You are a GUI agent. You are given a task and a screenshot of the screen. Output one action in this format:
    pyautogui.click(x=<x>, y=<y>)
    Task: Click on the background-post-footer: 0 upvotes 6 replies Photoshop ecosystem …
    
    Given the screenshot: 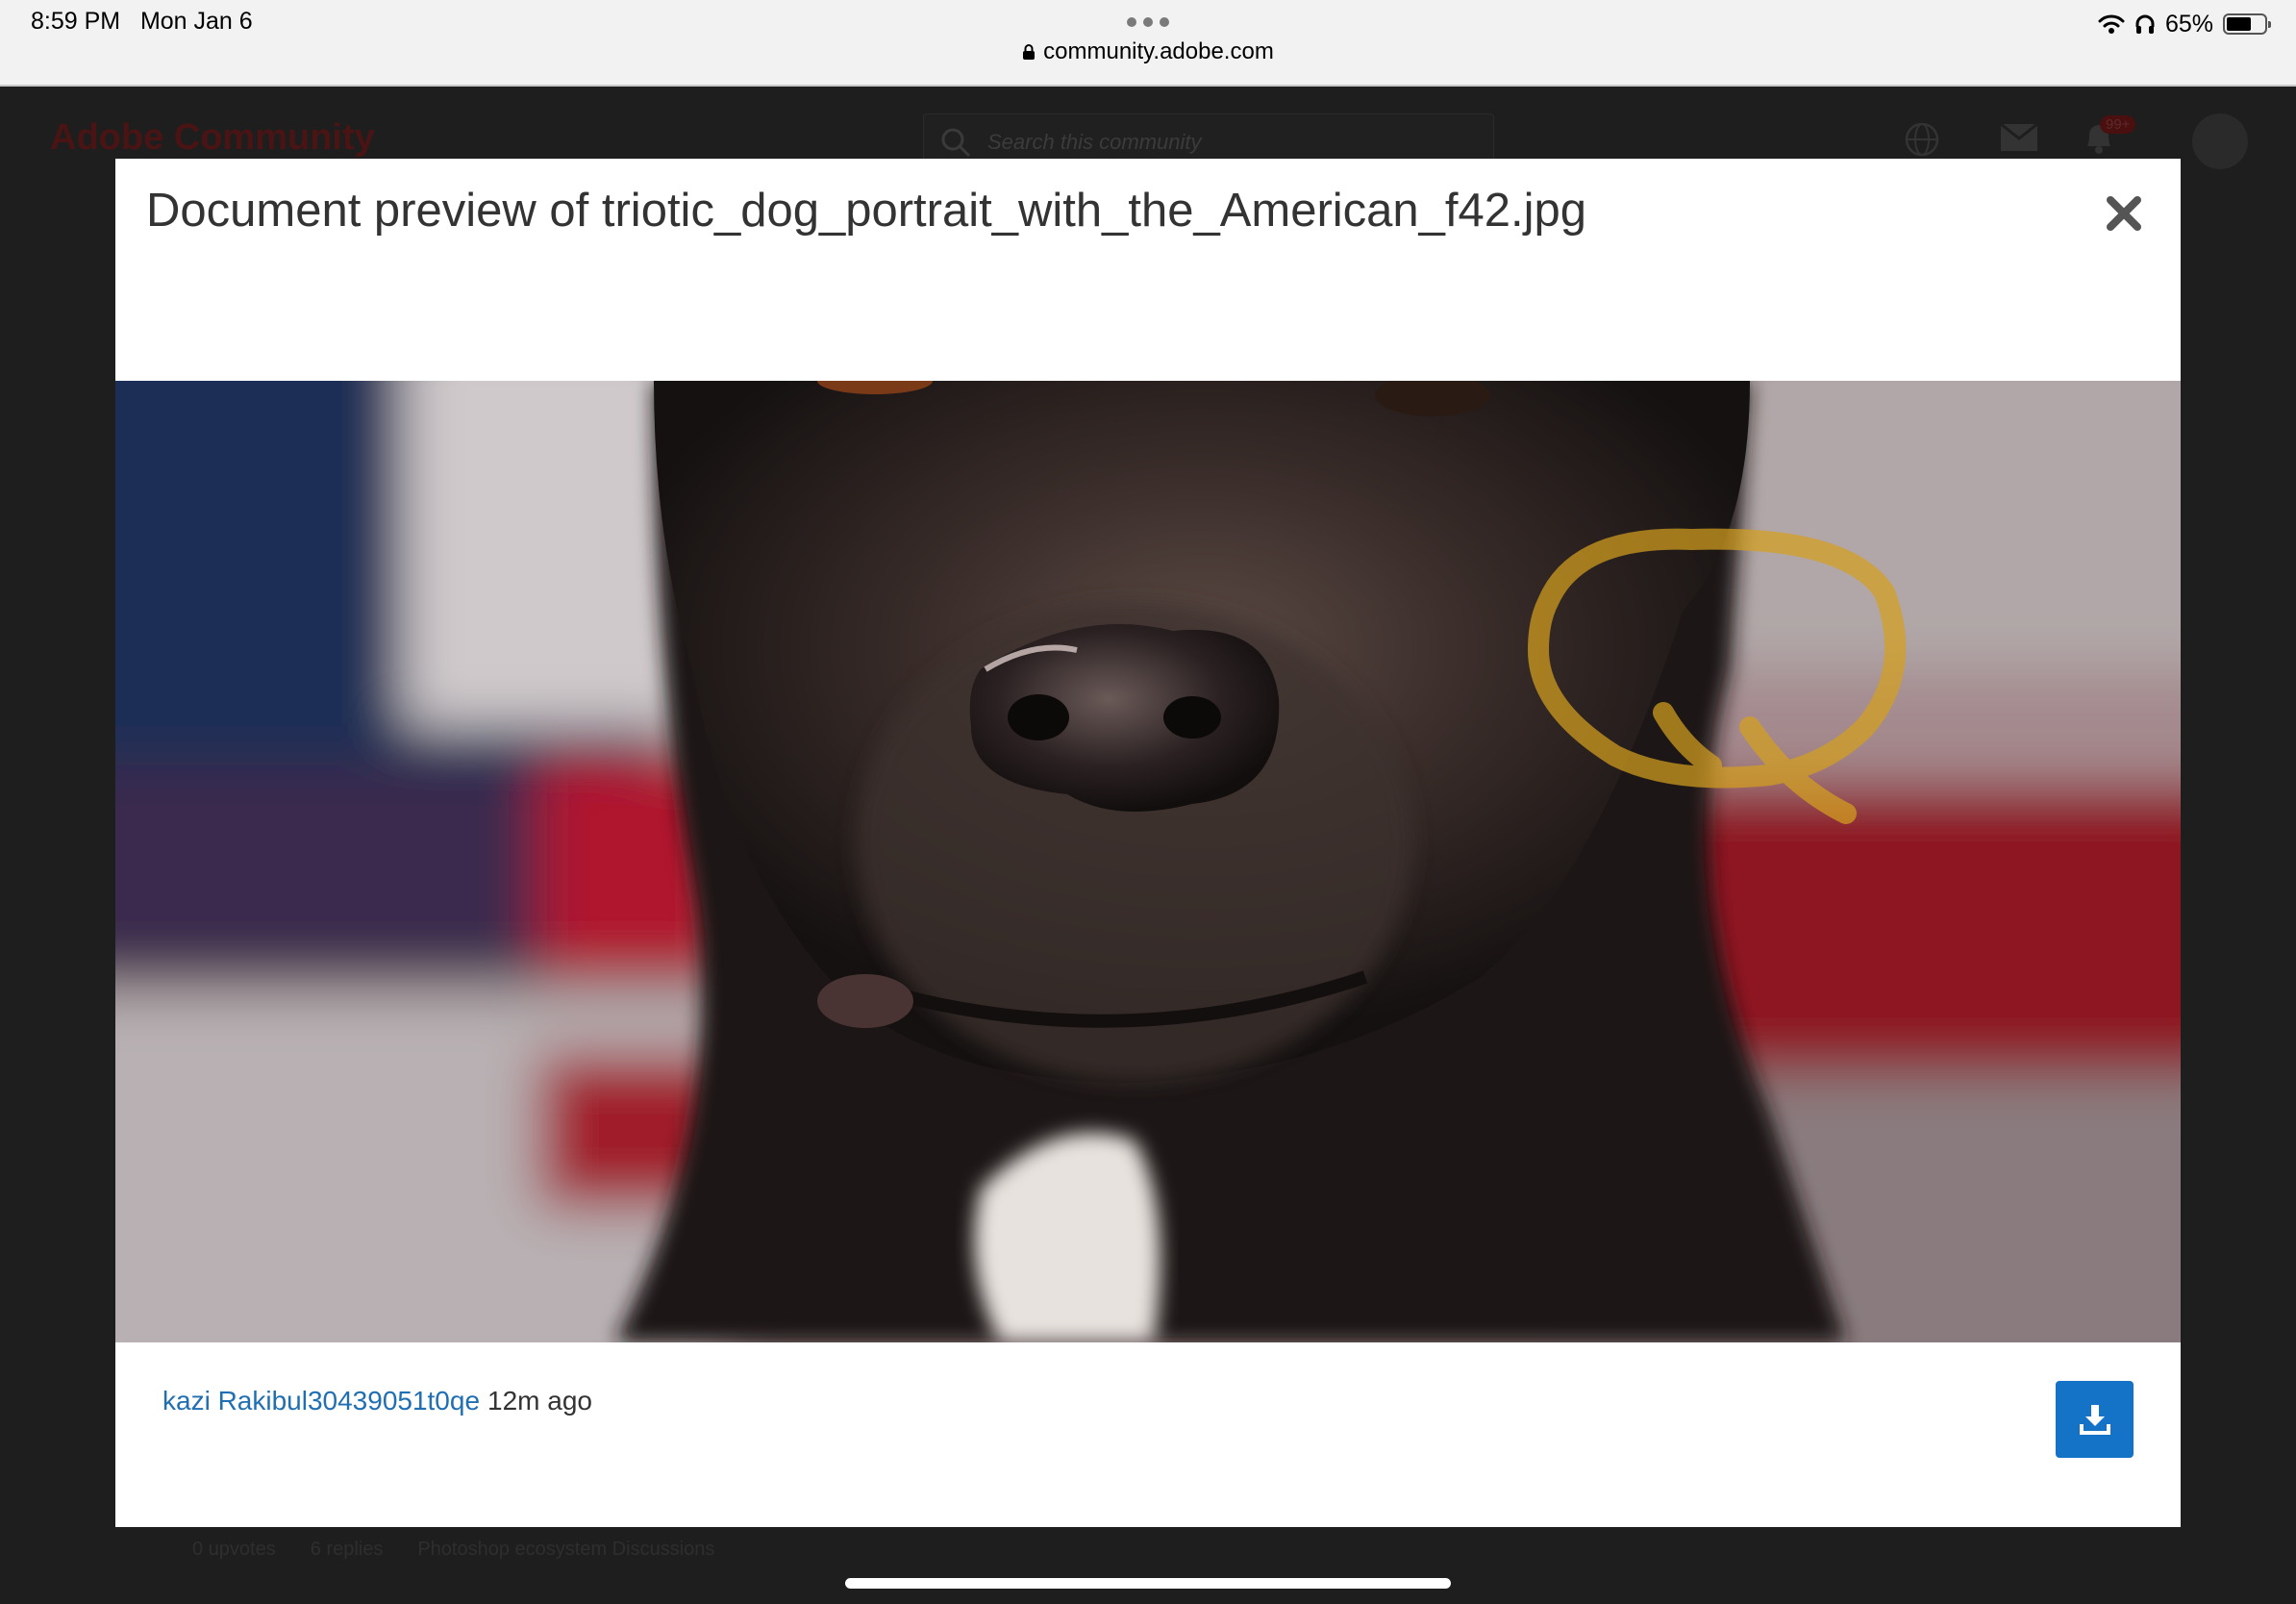 What is the action you would take?
    pyautogui.click(x=453, y=1550)
    